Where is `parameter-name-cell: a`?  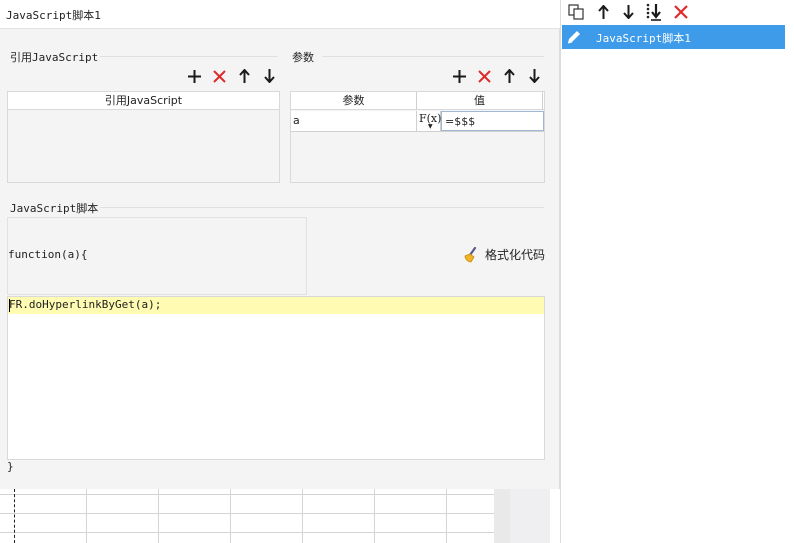 parameter-name-cell: a is located at coordinates (354, 121).